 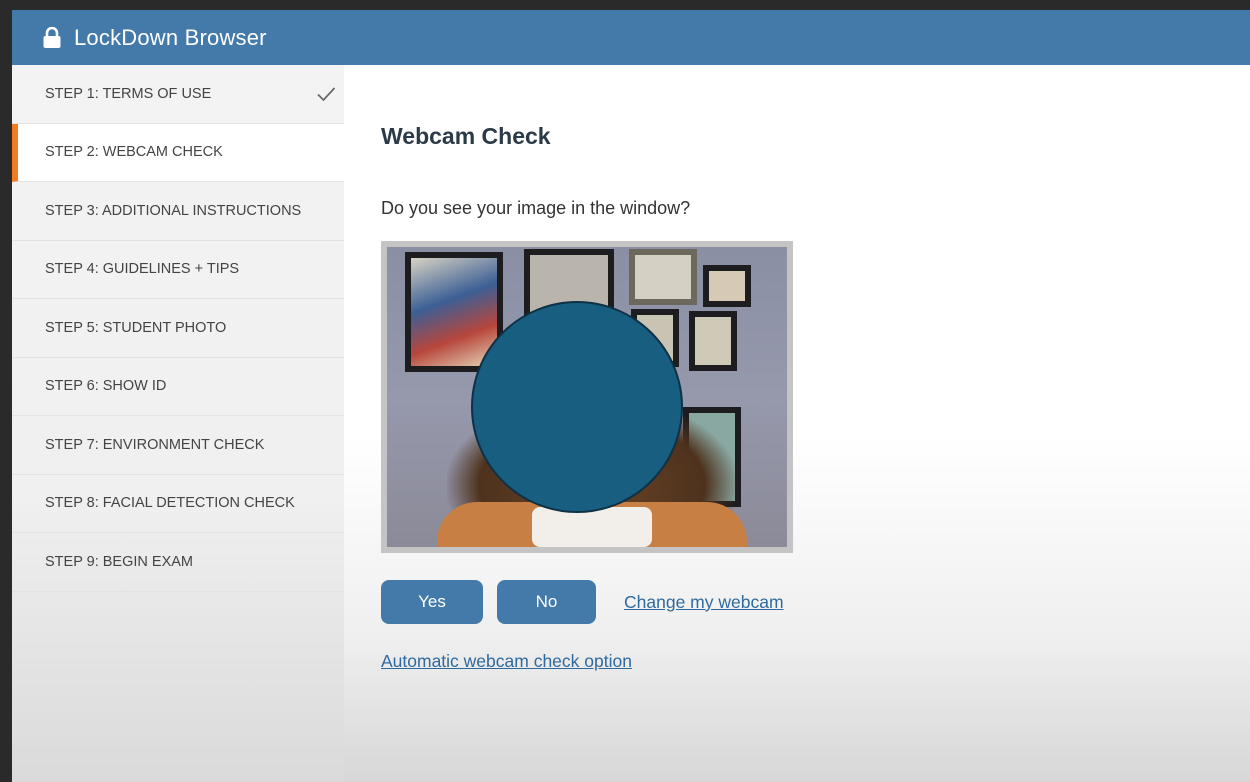 I want to click on sidebar-step-student-photo: STEP 5: STUDENT PHOTO, so click(x=178, y=328).